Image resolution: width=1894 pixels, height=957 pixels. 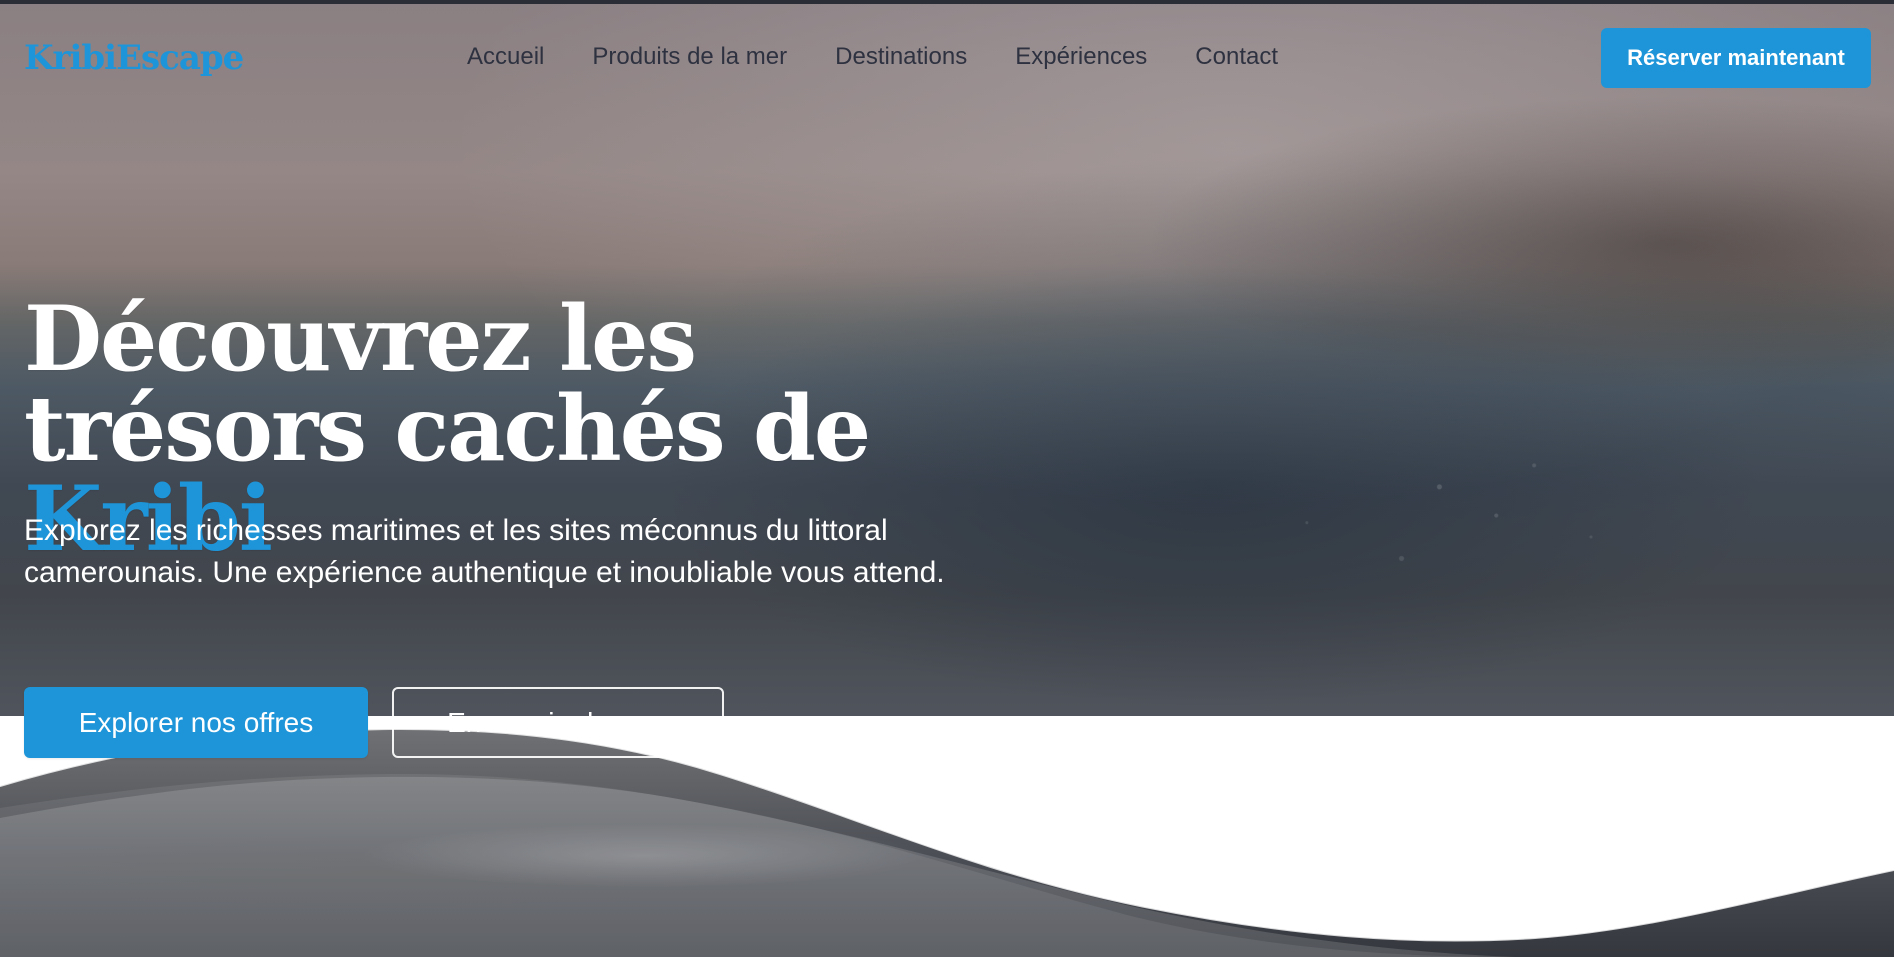 What do you see at coordinates (1081, 57) in the screenshot?
I see `nav-item-experiences: Expériences` at bounding box center [1081, 57].